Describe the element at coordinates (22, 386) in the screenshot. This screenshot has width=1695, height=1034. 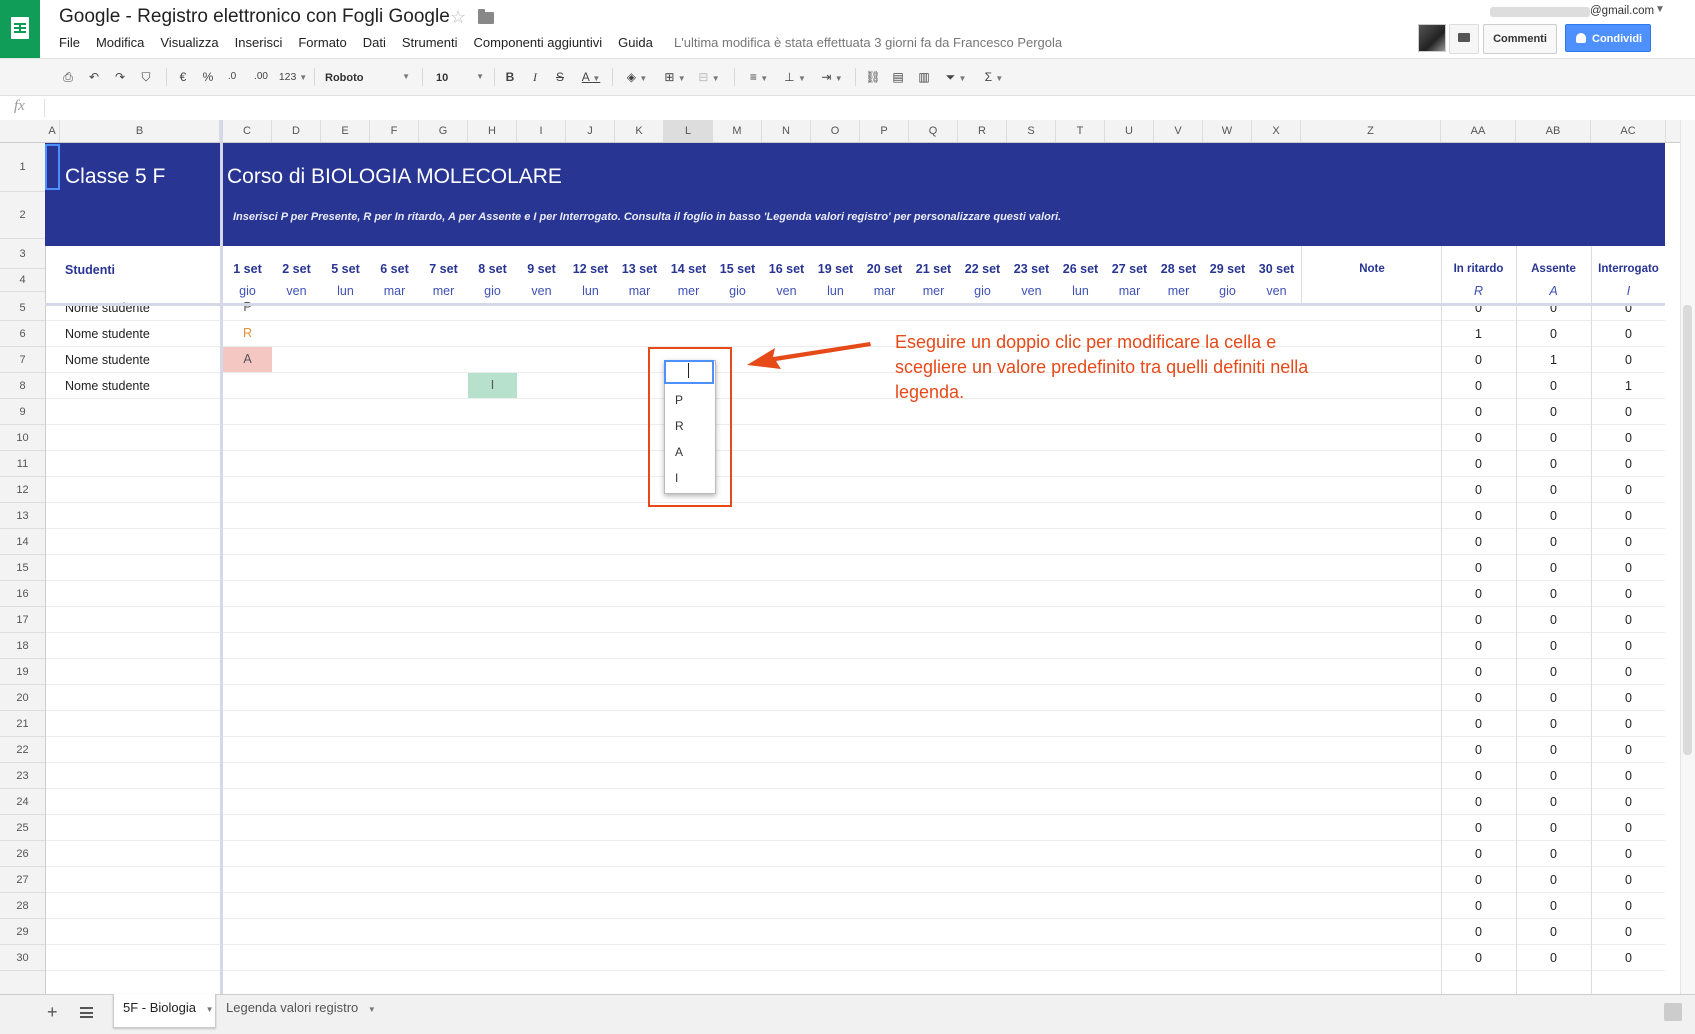
I see `row-header-8: 8` at that location.